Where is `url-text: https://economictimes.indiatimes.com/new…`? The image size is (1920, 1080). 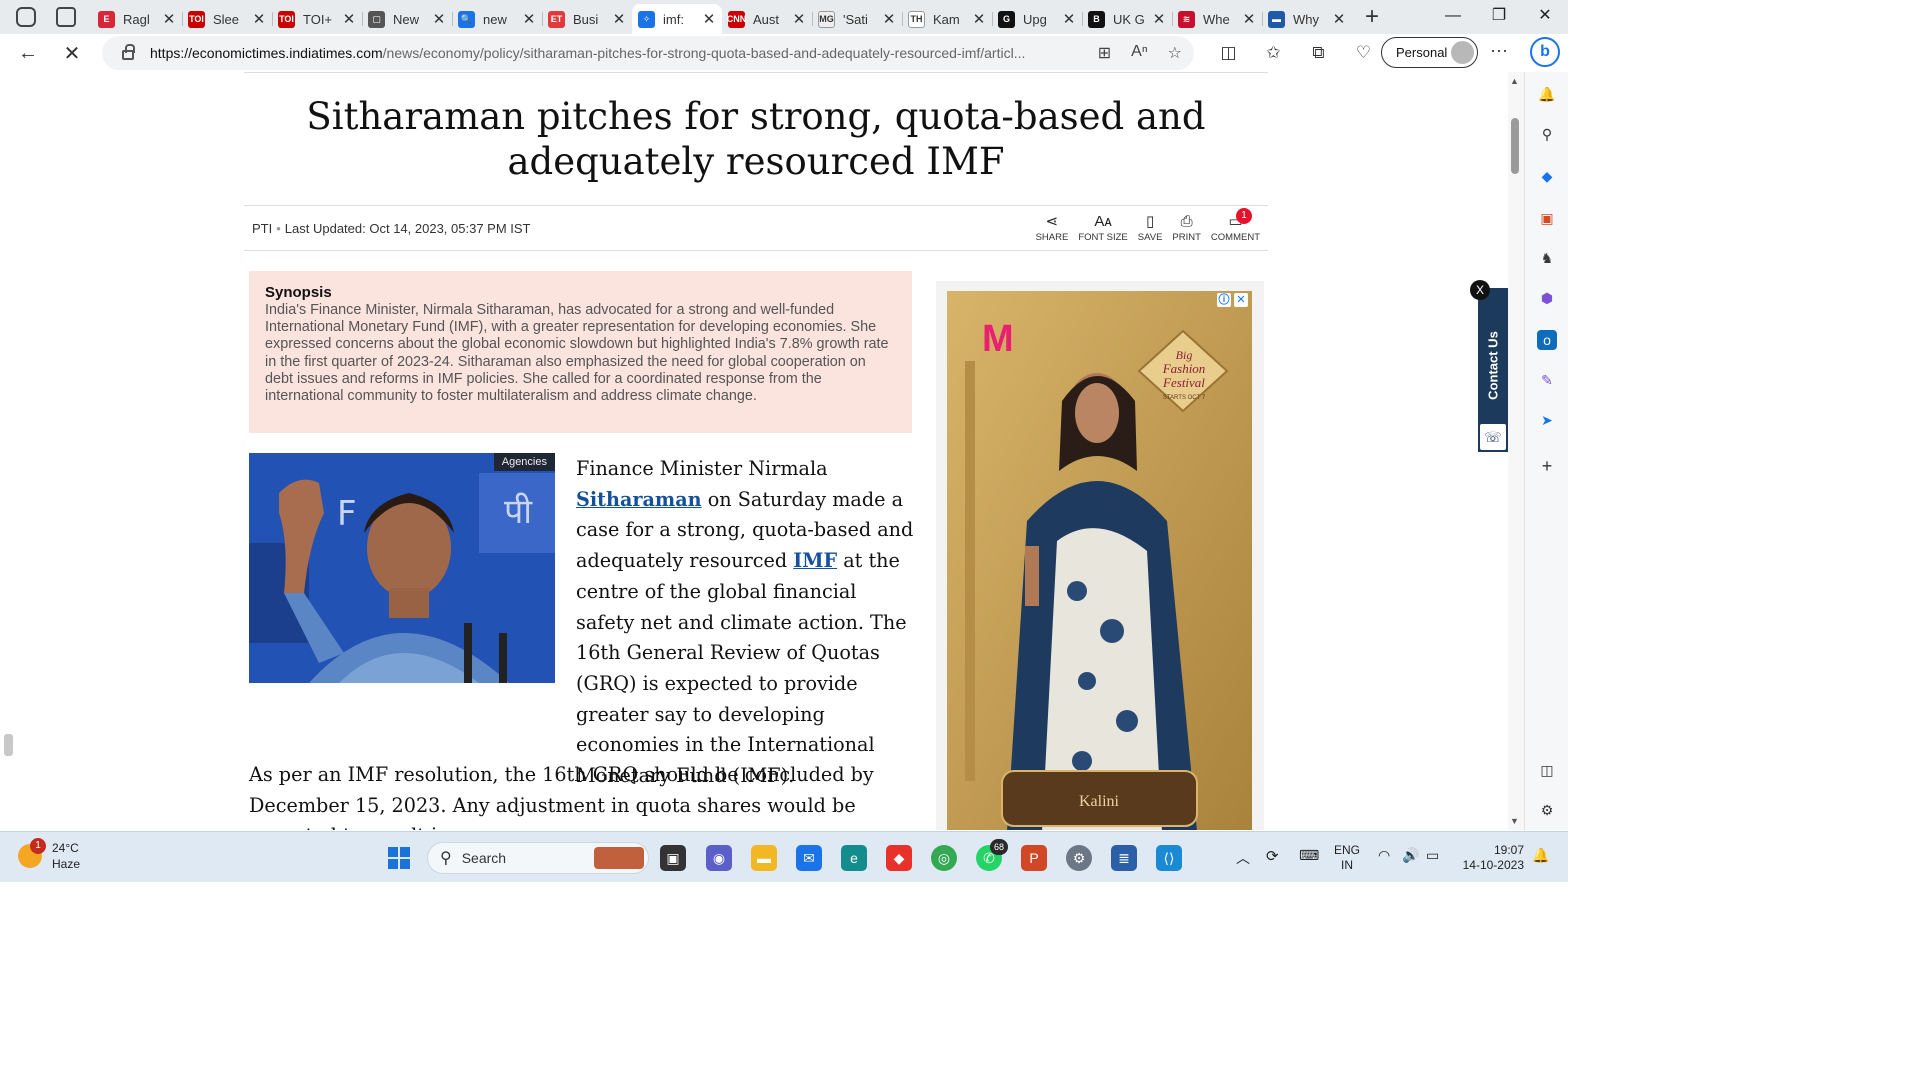
url-text: https://economictimes.indiatimes.com/new… is located at coordinates (610, 53).